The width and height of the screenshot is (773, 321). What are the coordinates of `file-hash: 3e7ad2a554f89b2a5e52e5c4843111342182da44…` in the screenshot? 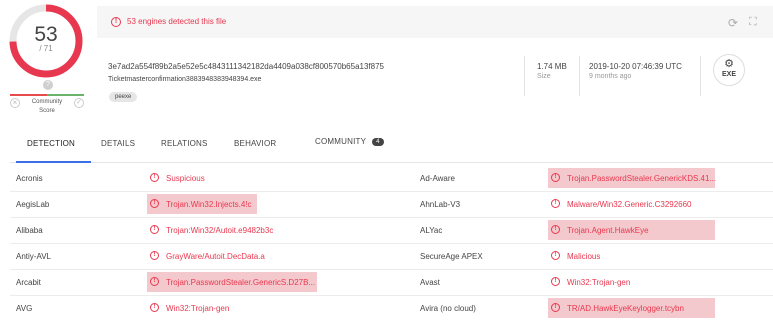 It's located at (246, 66).